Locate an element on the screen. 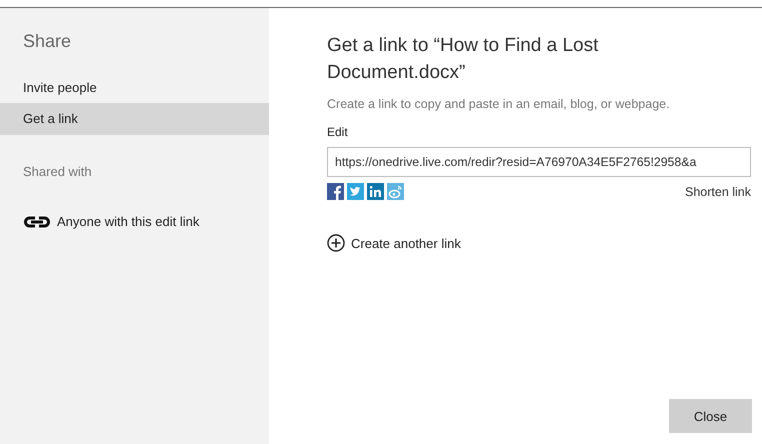 Image resolution: width=762 pixels, height=444 pixels. close-button: Close is located at coordinates (710, 416).